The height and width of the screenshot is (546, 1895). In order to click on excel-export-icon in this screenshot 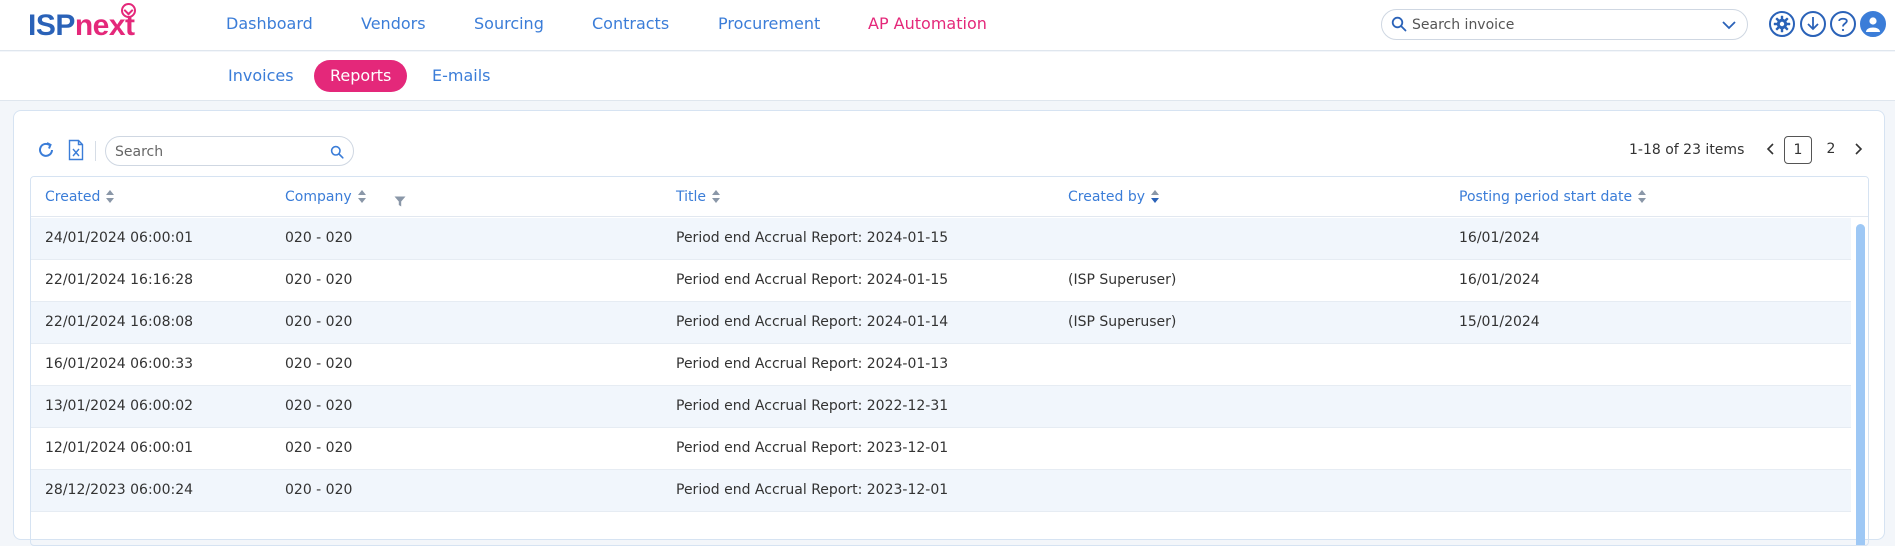, I will do `click(76, 152)`.